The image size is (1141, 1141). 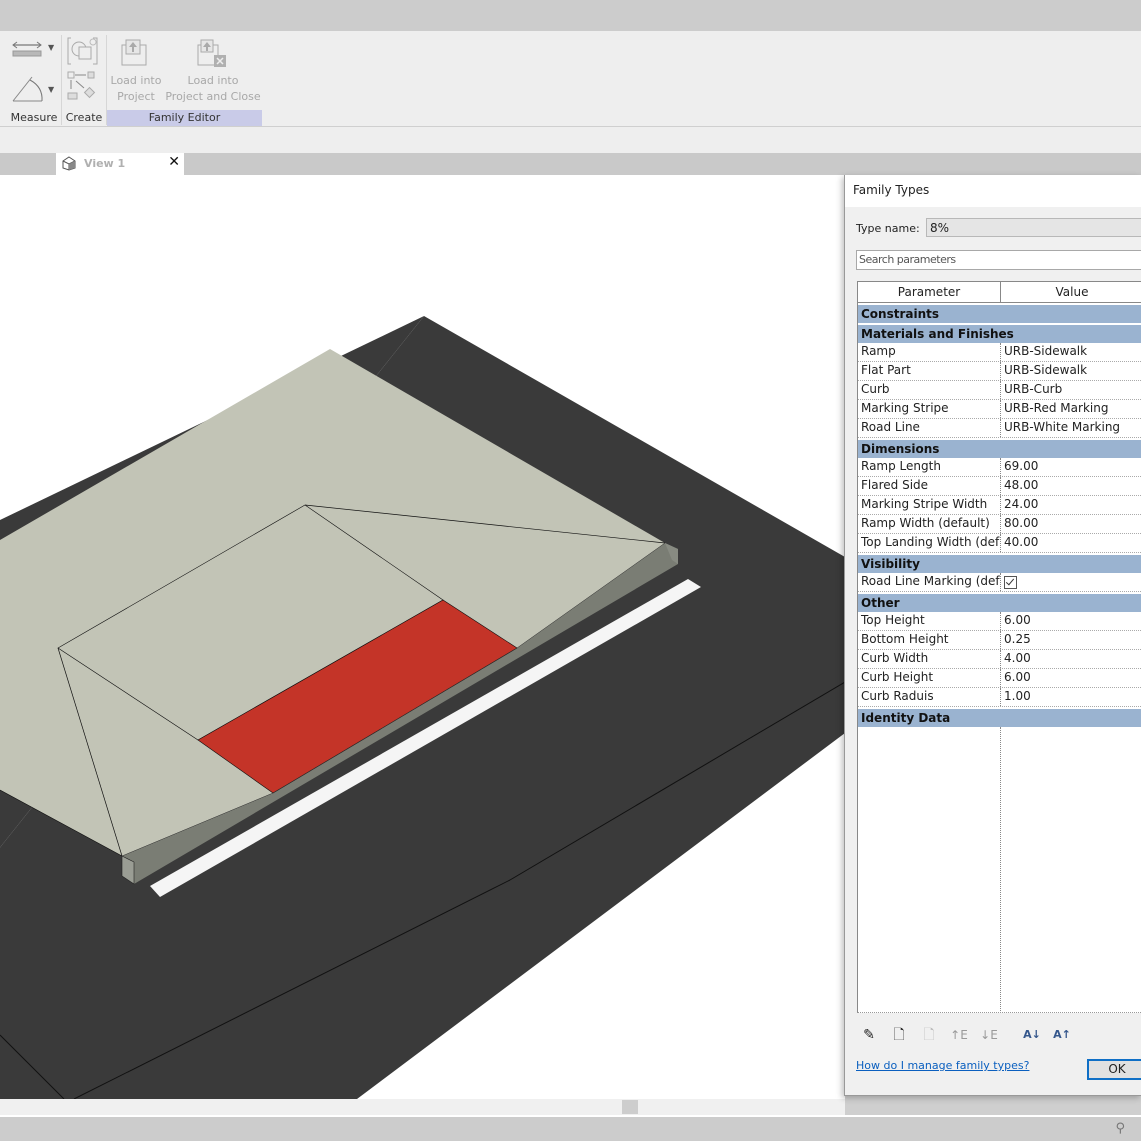 What do you see at coordinates (929, 486) in the screenshot?
I see `parameter-name: Flared Side` at bounding box center [929, 486].